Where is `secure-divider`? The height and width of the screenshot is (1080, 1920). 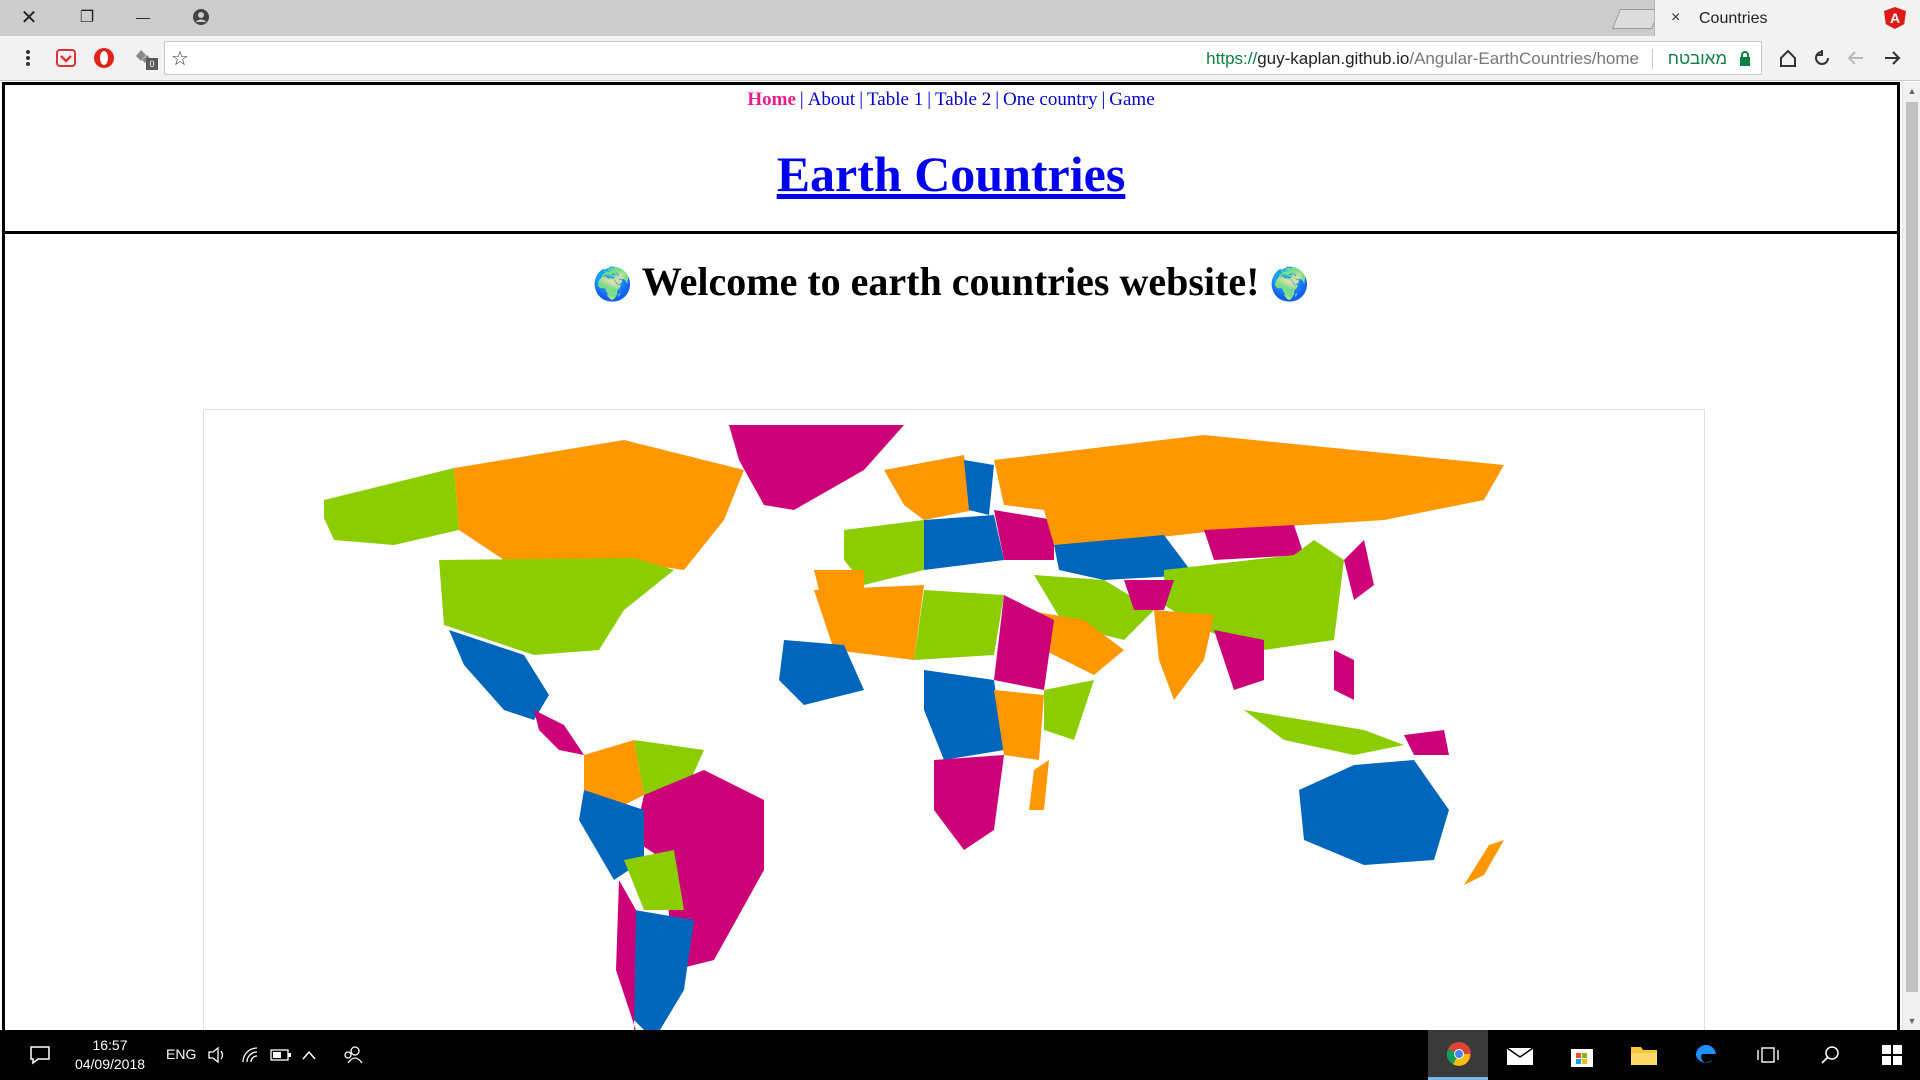 secure-divider is located at coordinates (1652, 59).